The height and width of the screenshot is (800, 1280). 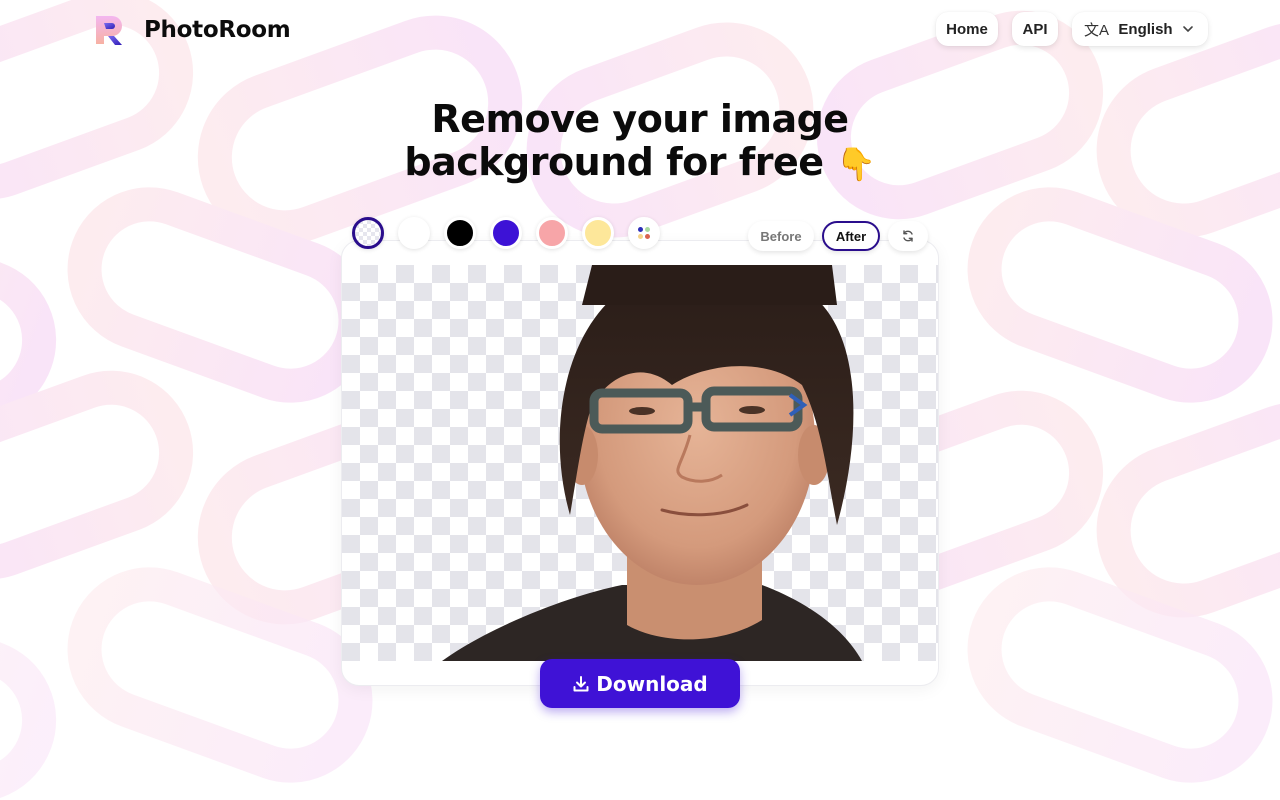 I want to click on photoroom-logo-icon, so click(x=109, y=30).